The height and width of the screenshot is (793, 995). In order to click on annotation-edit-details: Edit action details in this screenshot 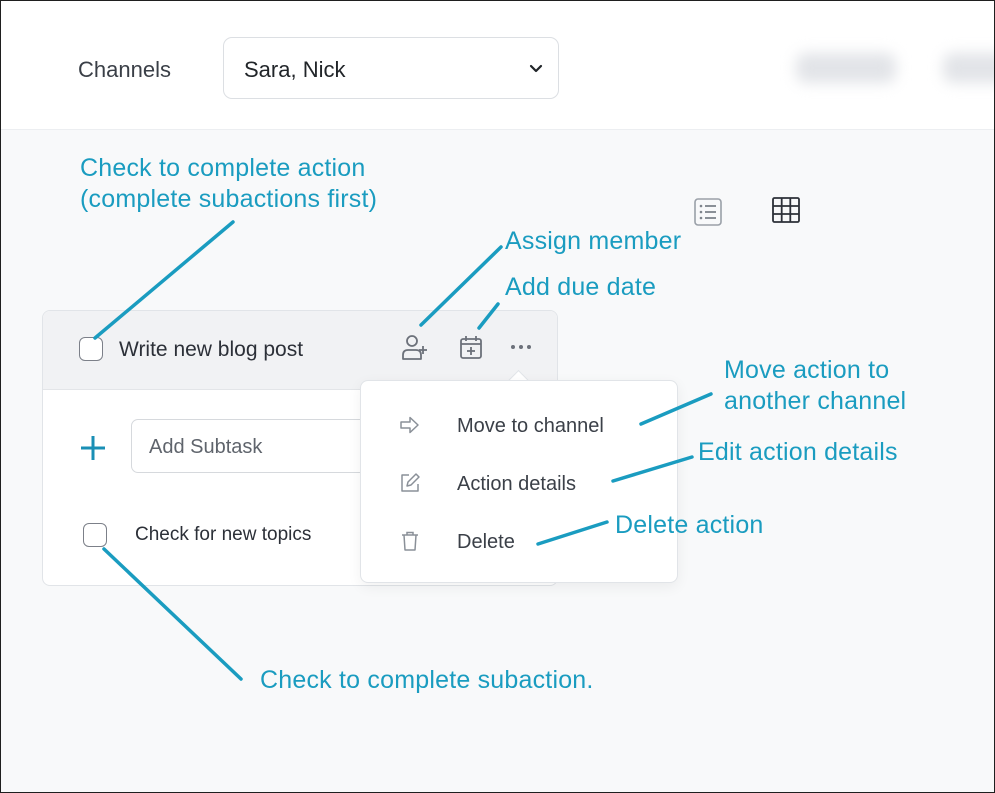, I will do `click(798, 452)`.